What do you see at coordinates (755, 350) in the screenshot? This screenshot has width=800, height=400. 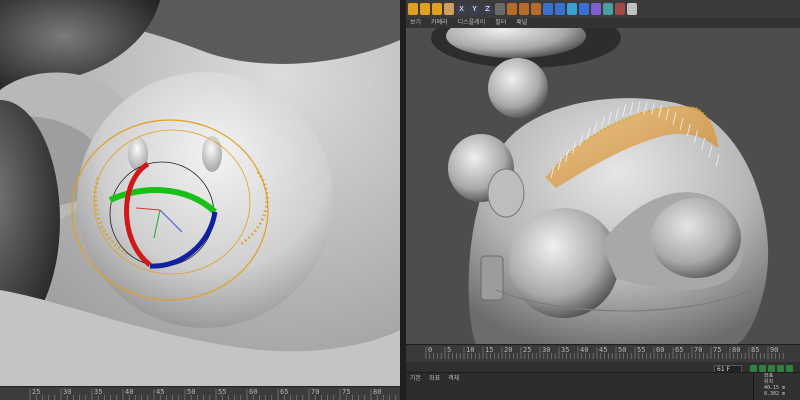 I see `timeline-tick-label: 85` at bounding box center [755, 350].